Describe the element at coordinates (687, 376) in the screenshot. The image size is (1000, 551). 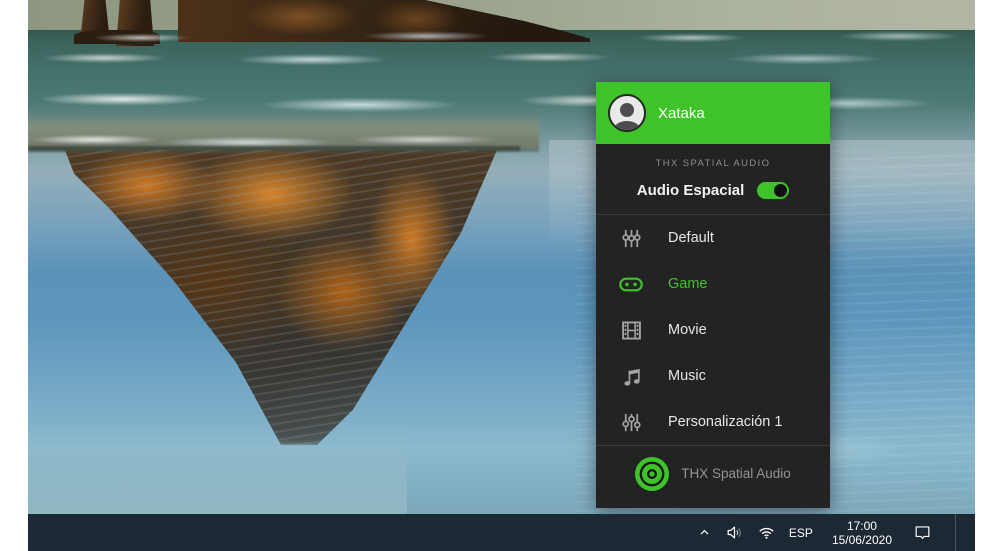
I see `mode-label: Music` at that location.